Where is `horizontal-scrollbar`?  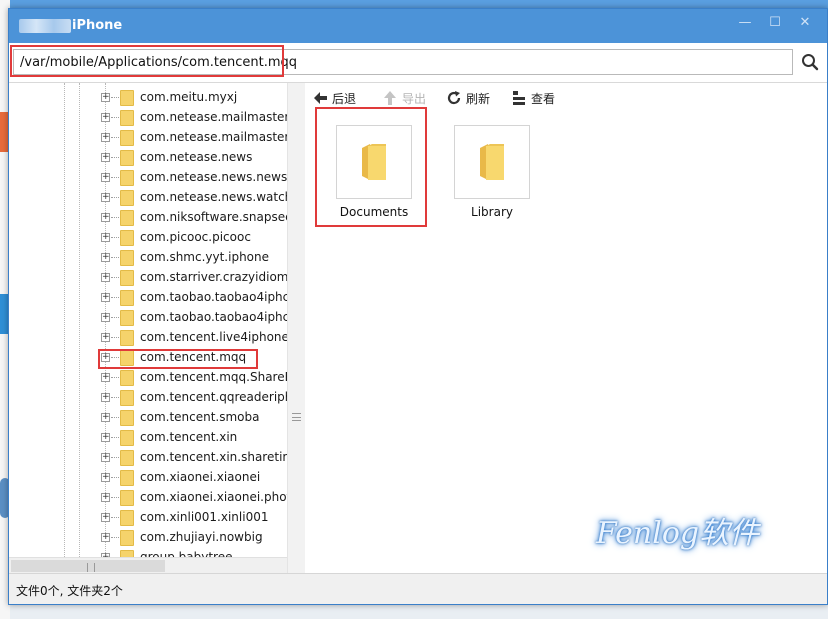 horizontal-scrollbar is located at coordinates (156, 565).